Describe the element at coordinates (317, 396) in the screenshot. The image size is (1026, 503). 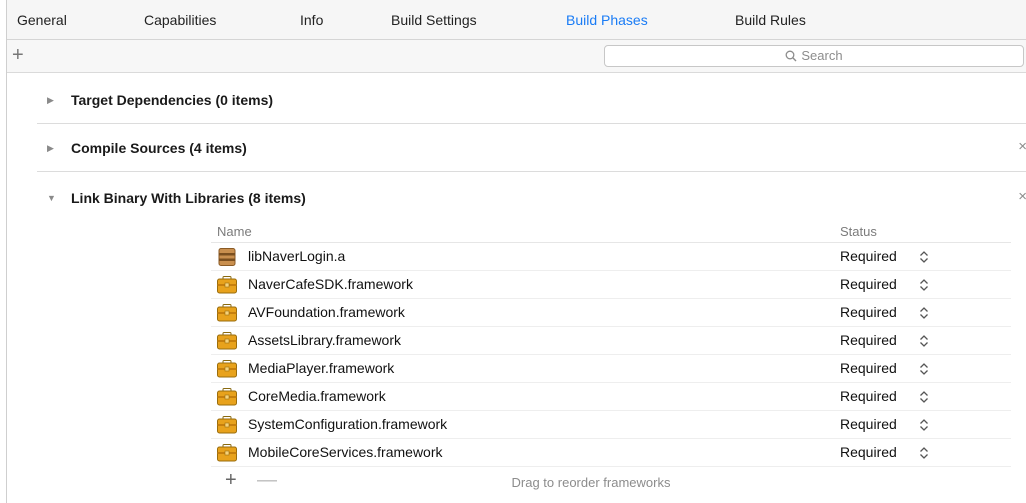
I see `library-name: CoreMedia.framework` at that location.